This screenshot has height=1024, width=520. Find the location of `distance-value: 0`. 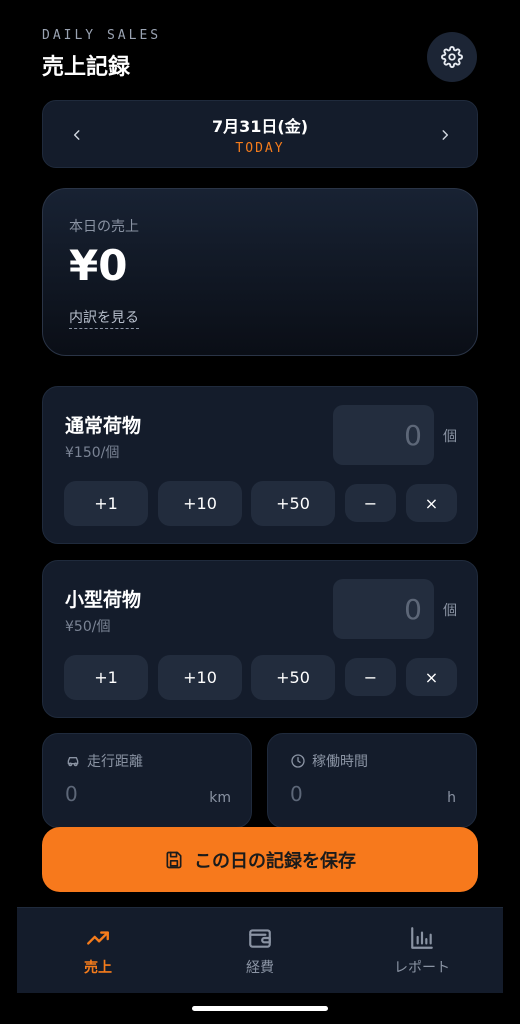

distance-value: 0 is located at coordinates (71, 794).